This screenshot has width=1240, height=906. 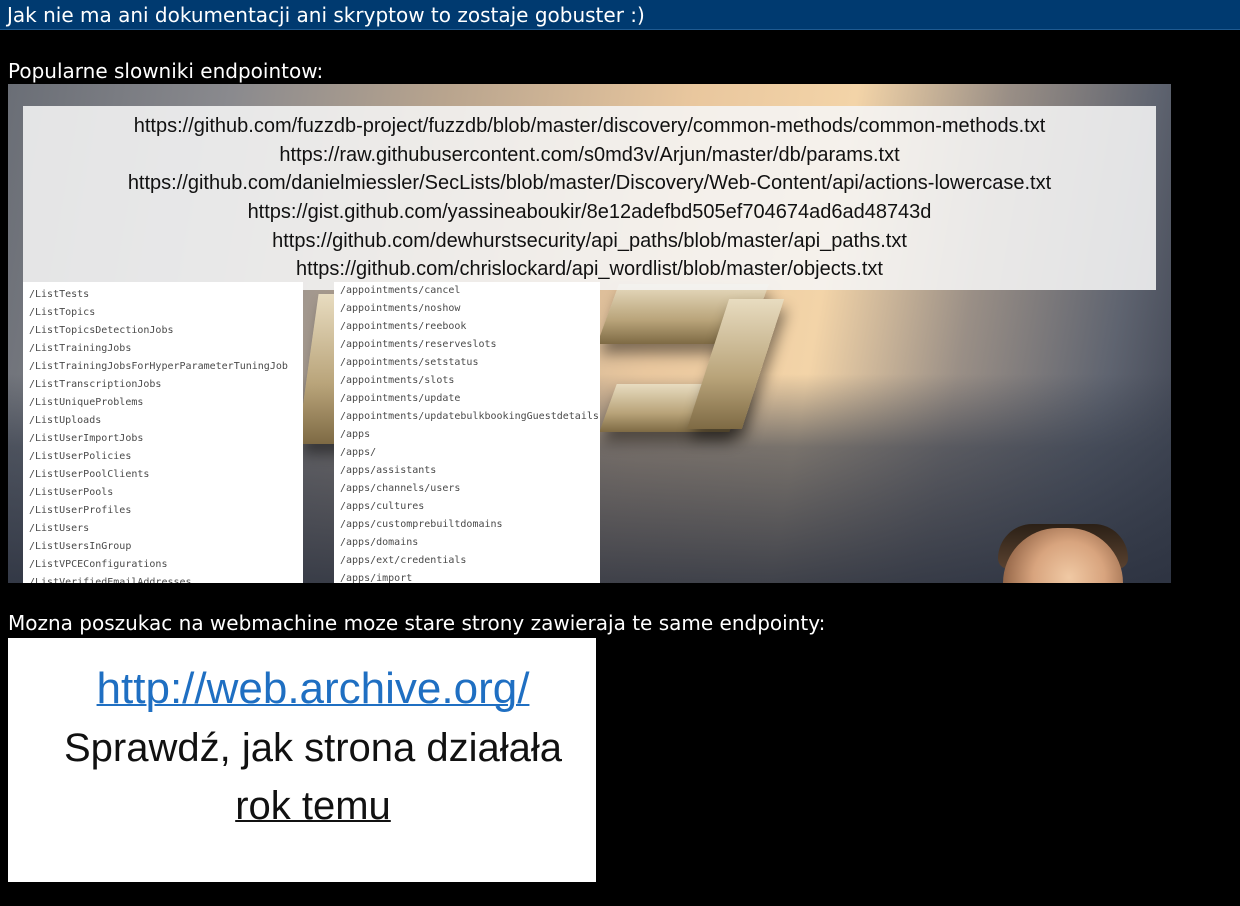 What do you see at coordinates (65, 420) in the screenshot?
I see `list-item: /ListUploads` at bounding box center [65, 420].